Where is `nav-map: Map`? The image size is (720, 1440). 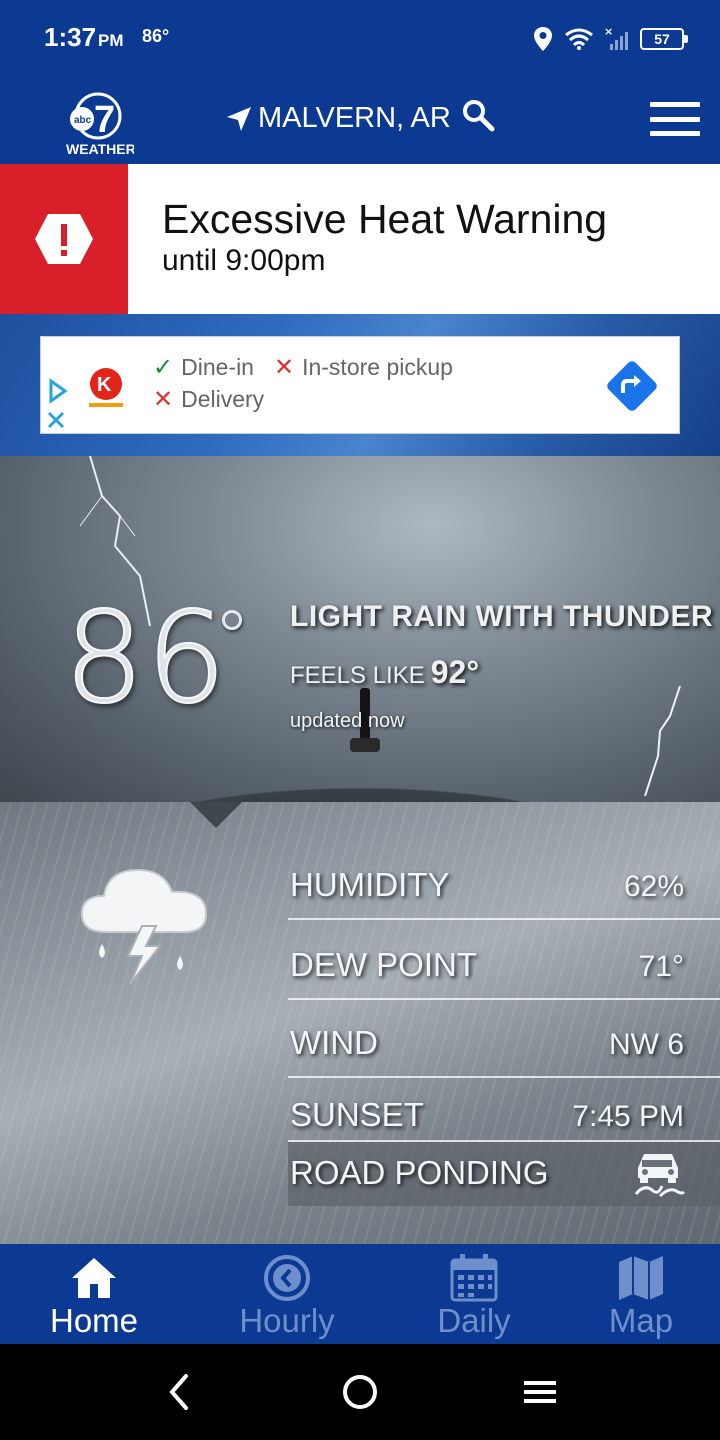
nav-map: Map is located at coordinates (641, 1294).